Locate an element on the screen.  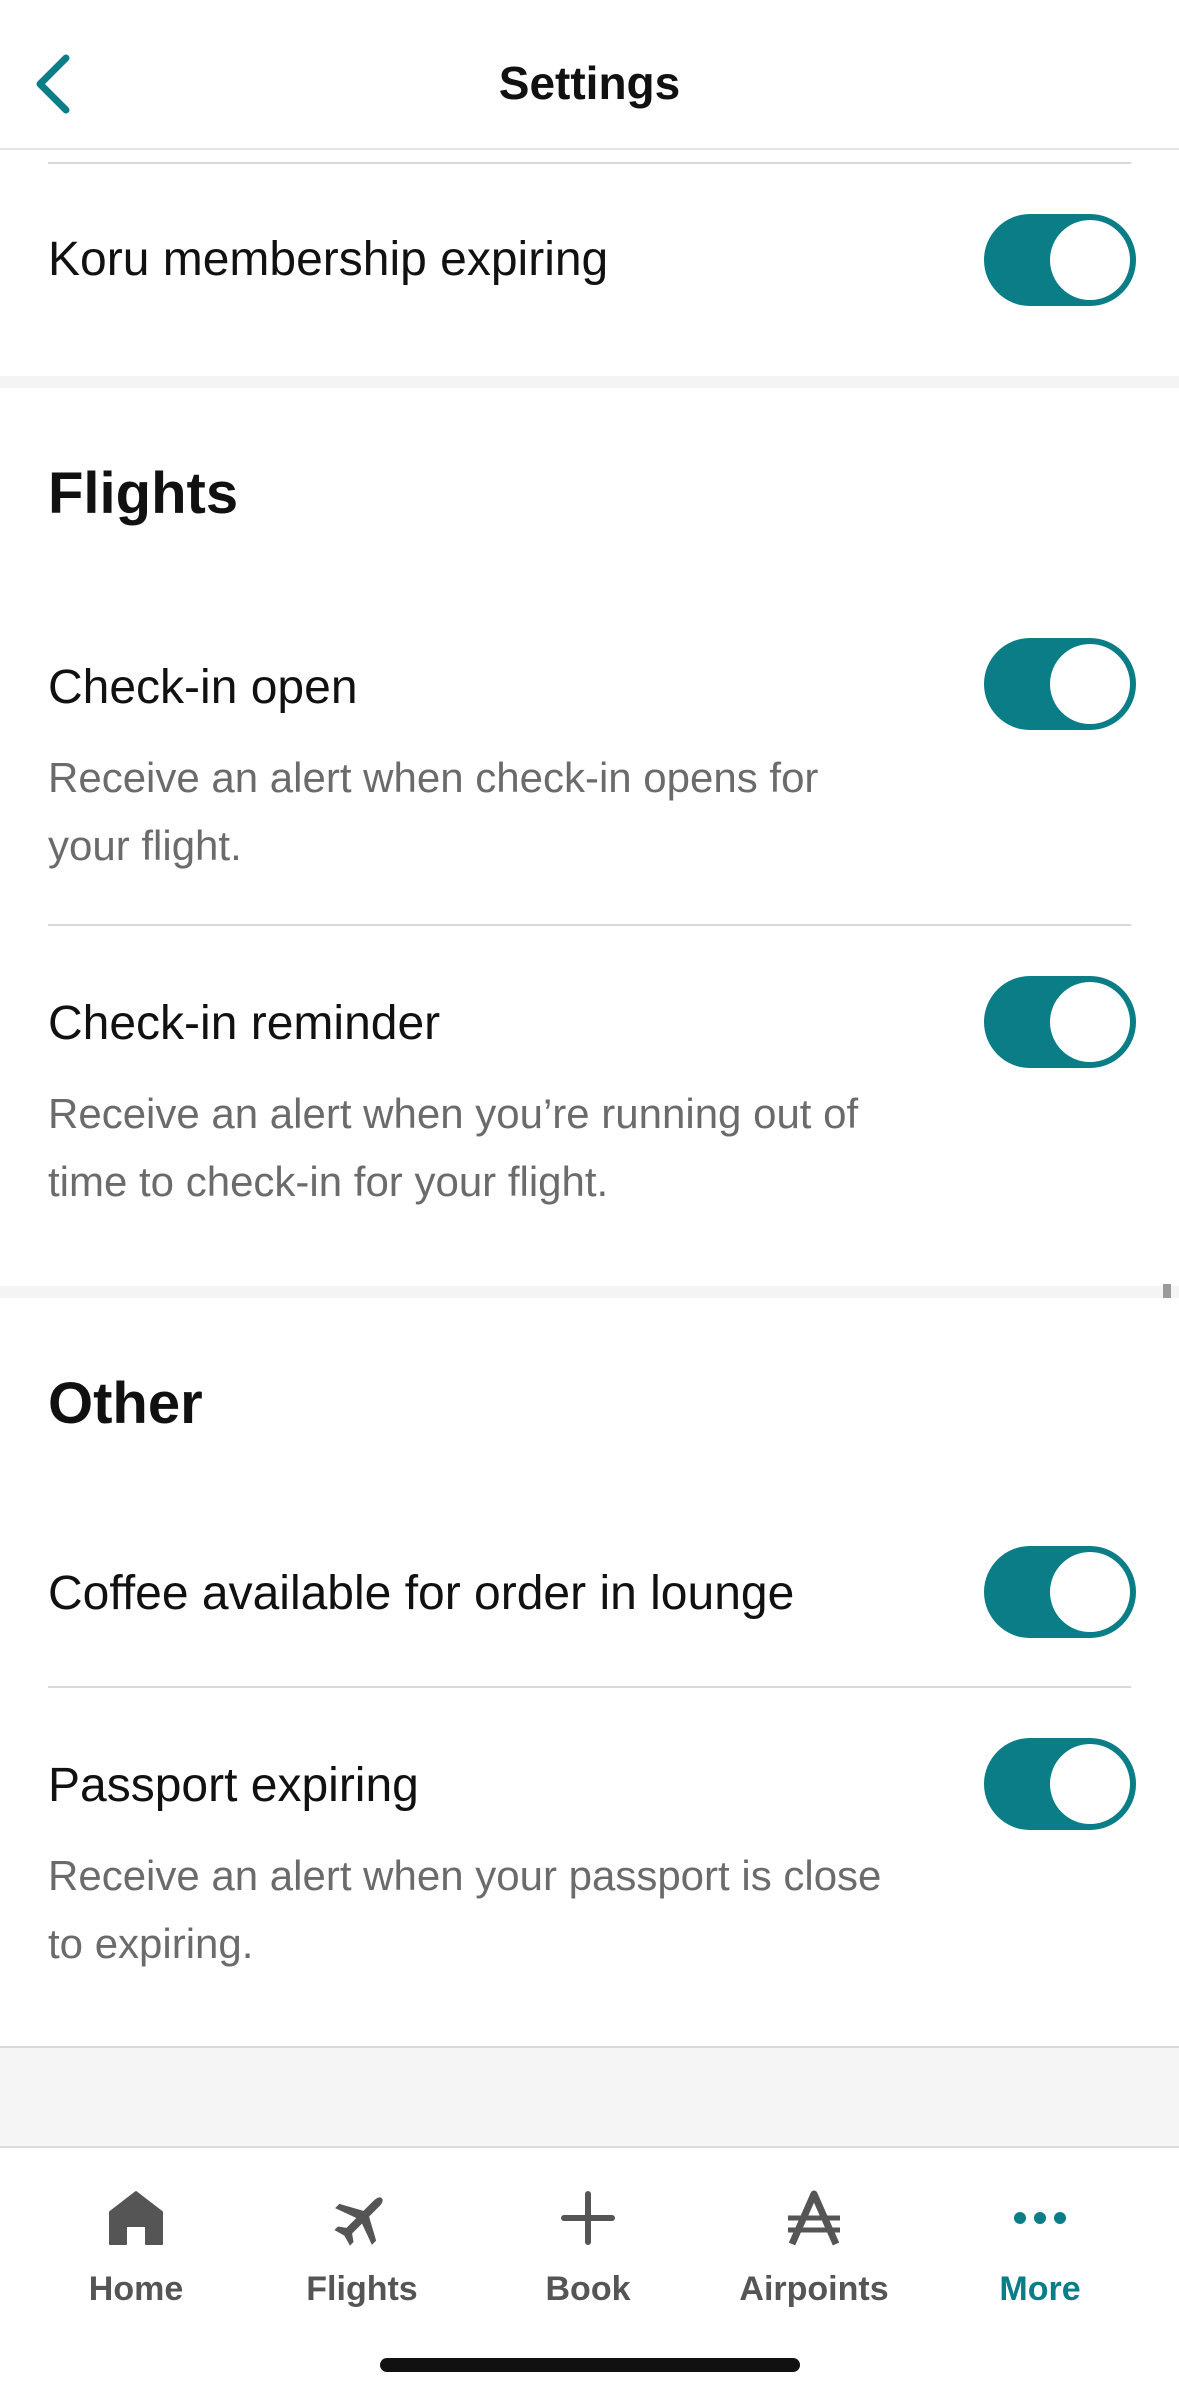
description-line: time to check-in for your flight. is located at coordinates (328, 1181).